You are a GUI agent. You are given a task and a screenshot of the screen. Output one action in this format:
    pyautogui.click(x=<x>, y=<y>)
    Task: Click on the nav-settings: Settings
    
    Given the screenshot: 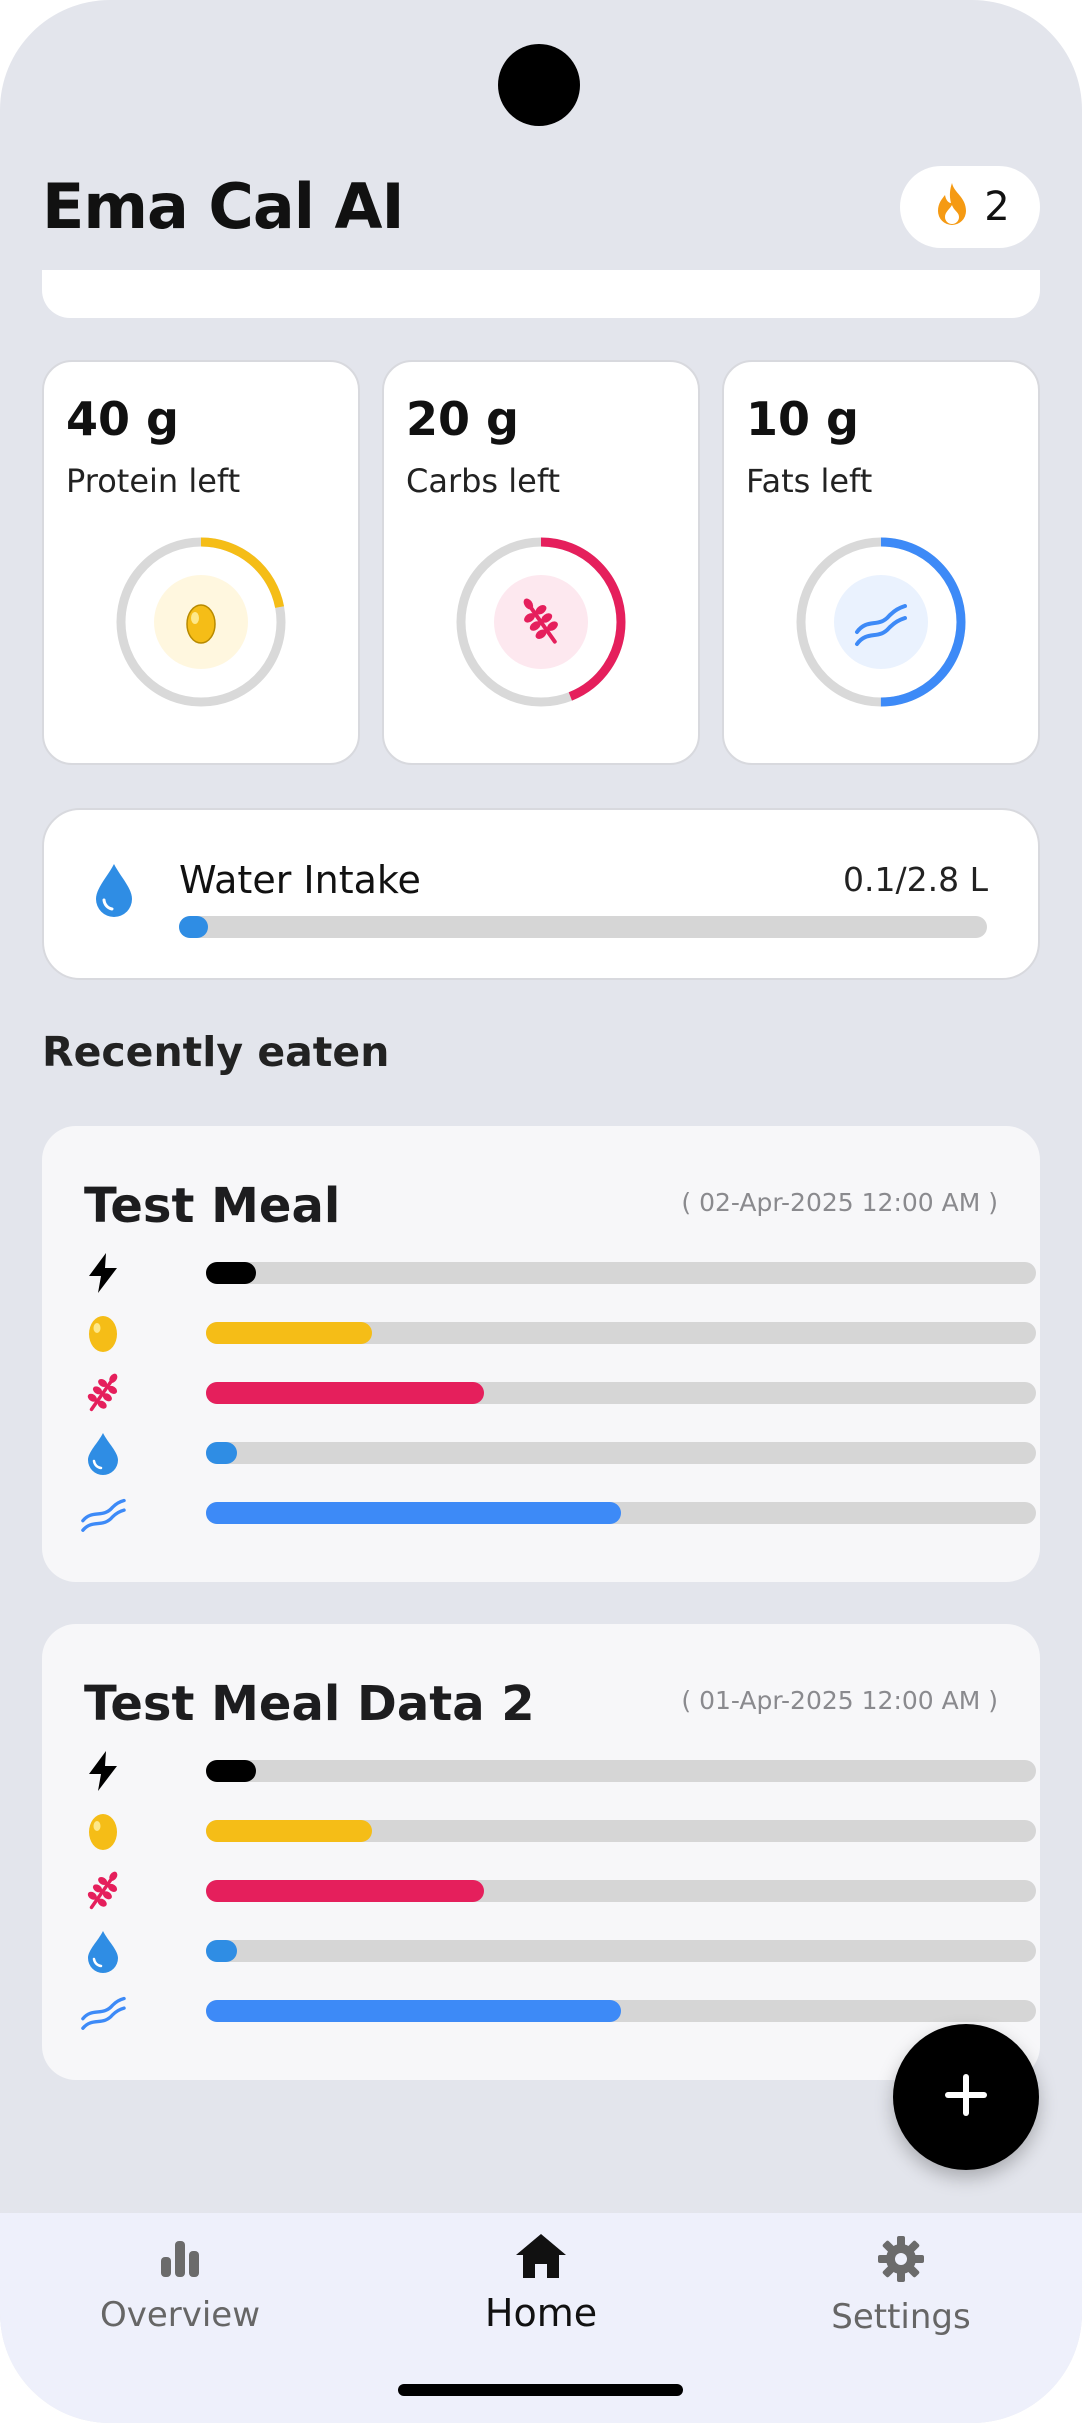 What is the action you would take?
    pyautogui.click(x=901, y=2286)
    